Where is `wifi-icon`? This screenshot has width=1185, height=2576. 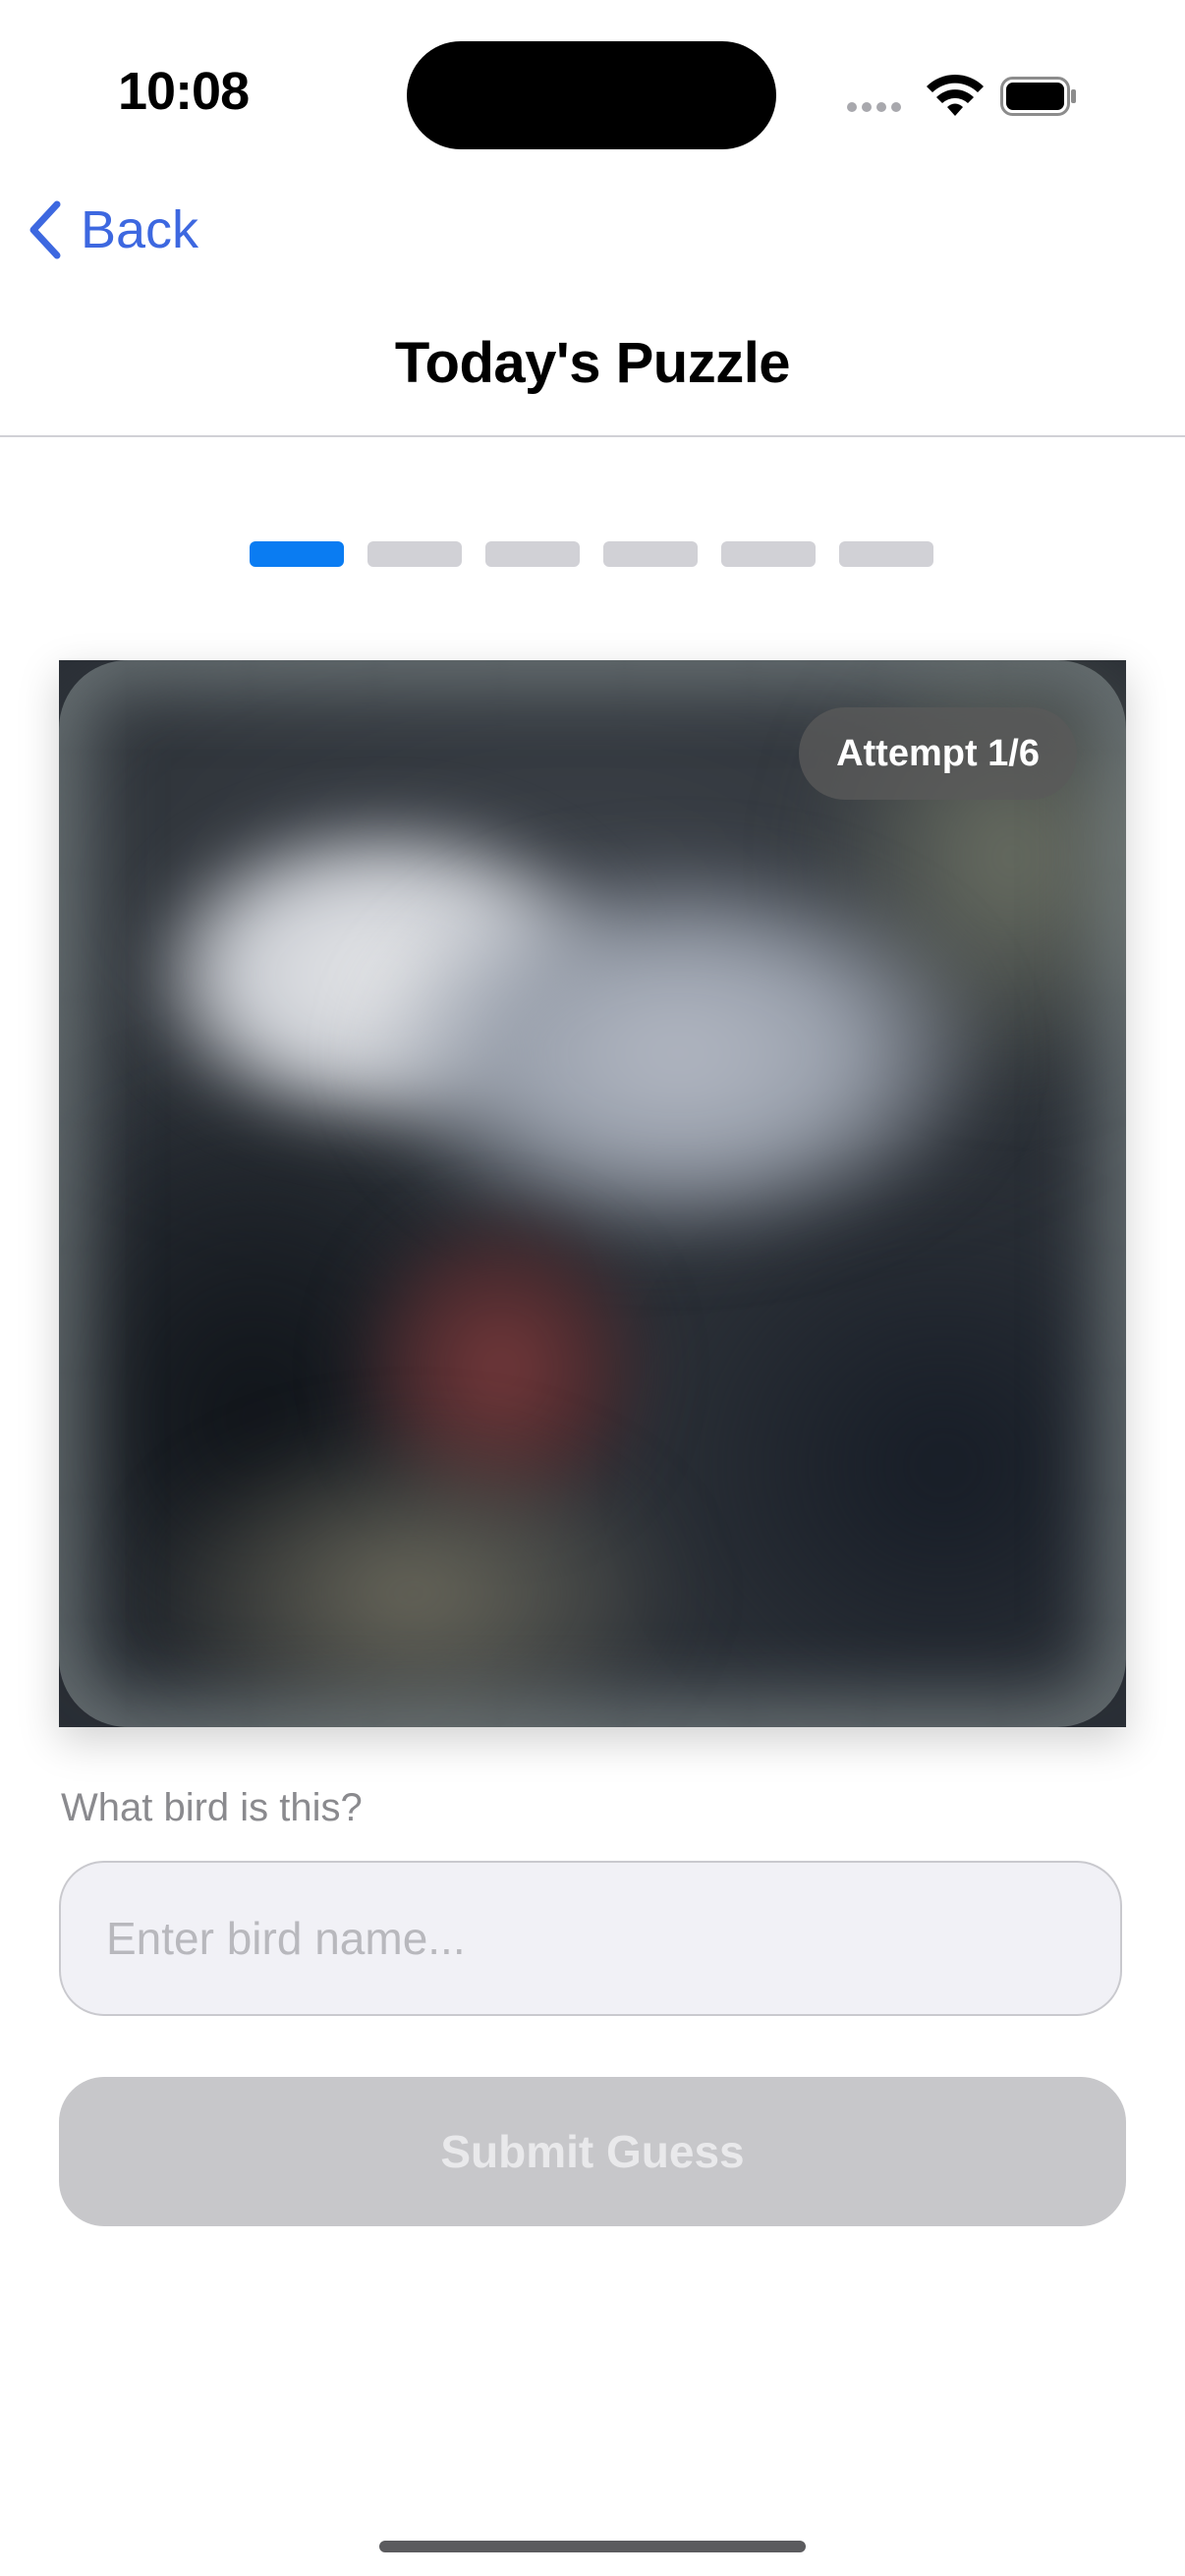 wifi-icon is located at coordinates (956, 95).